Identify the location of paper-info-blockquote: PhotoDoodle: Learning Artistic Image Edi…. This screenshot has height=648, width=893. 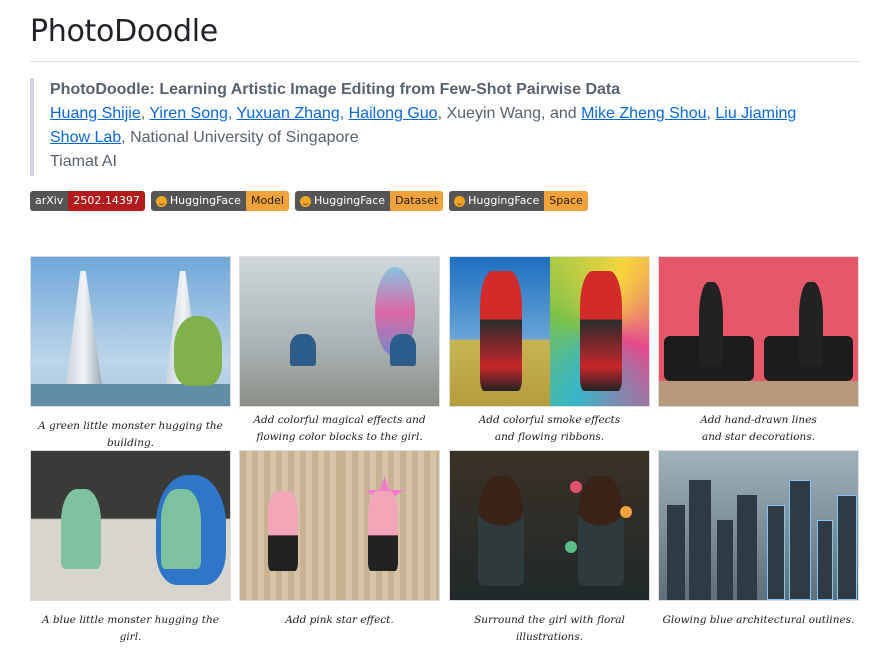
(430, 127).